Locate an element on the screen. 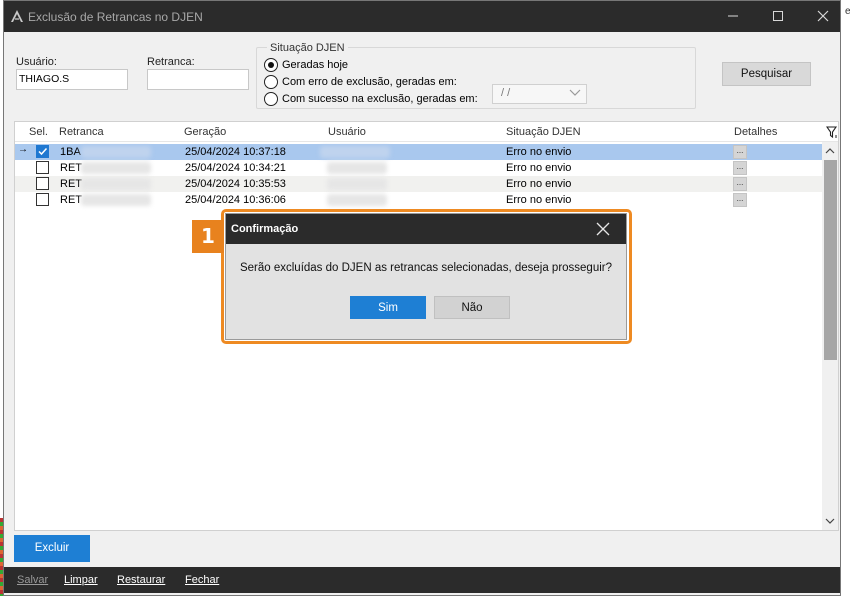 Image resolution: width=850 pixels, height=602 pixels. retranca-cell: 1BA is located at coordinates (70, 152).